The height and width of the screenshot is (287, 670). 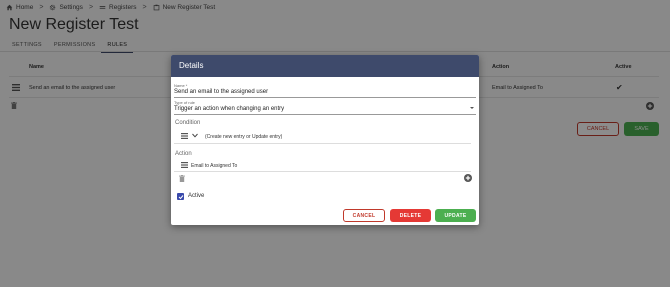 What do you see at coordinates (244, 137) in the screenshot?
I see `condition-text: (Create new entry or Update entry)` at bounding box center [244, 137].